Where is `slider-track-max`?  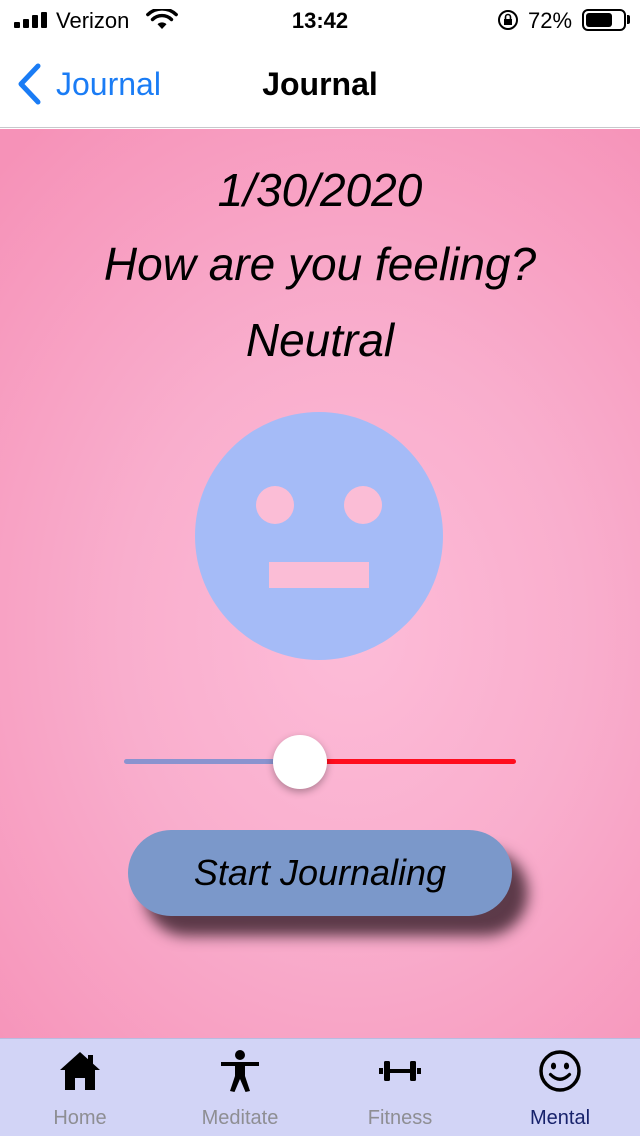
slider-track-max is located at coordinates (408, 761).